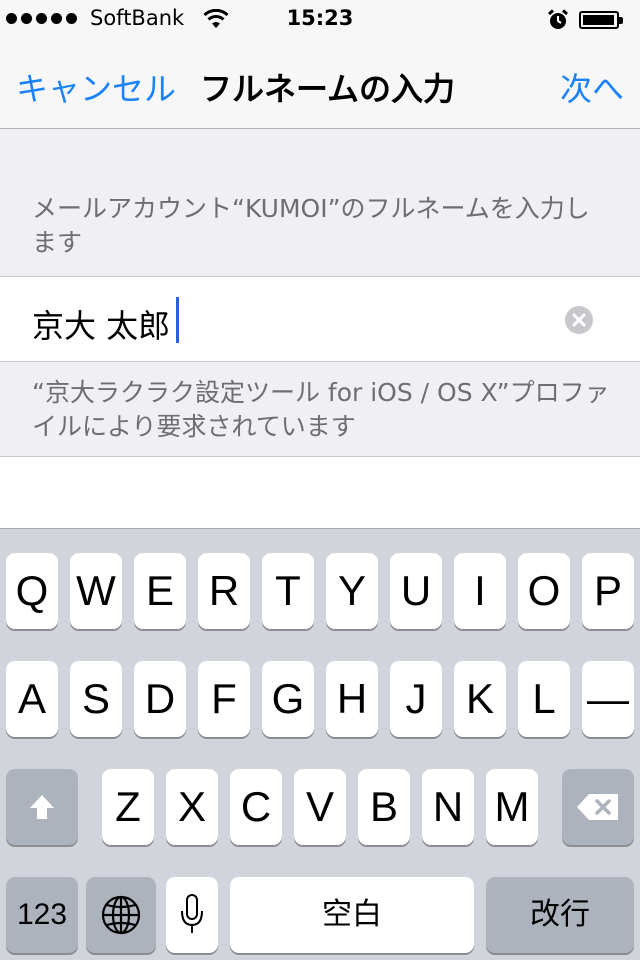 The image size is (640, 960). What do you see at coordinates (416, 591) in the screenshot?
I see `key-u: U` at bounding box center [416, 591].